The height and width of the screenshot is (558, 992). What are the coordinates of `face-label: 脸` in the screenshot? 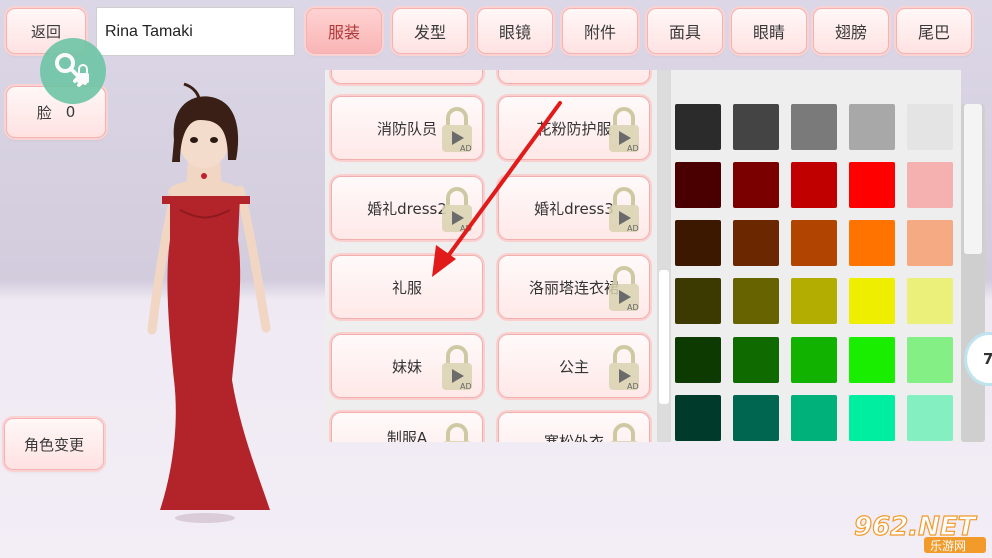 It's located at (44, 112).